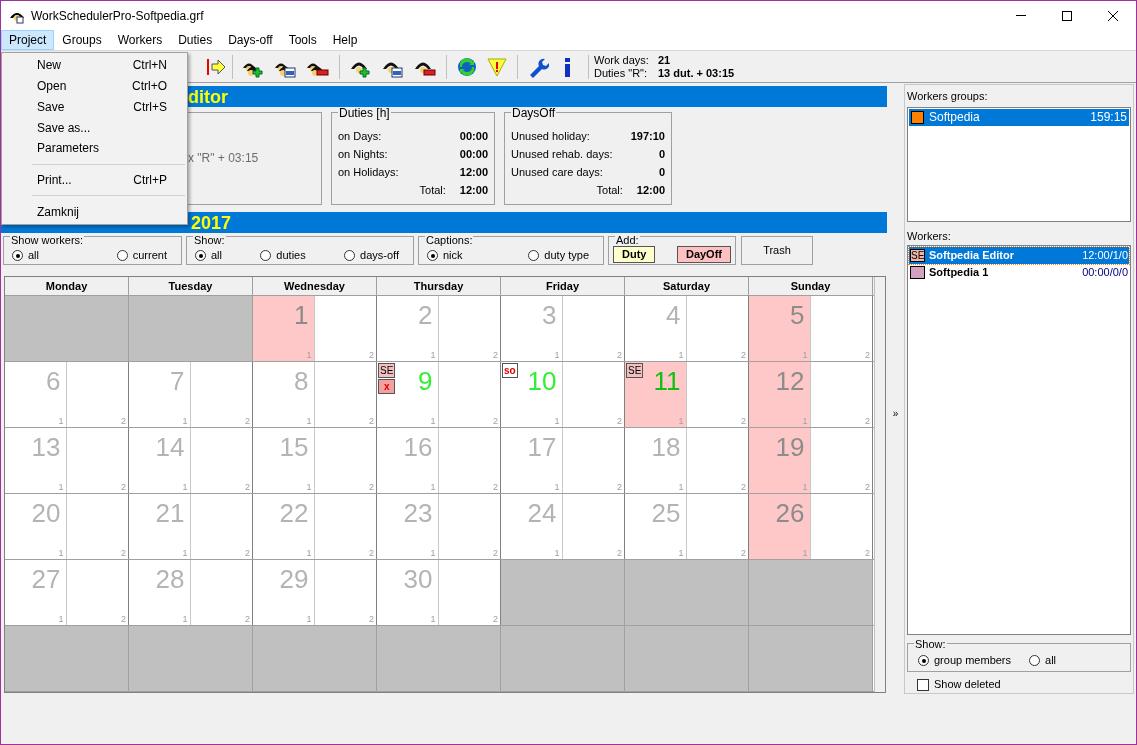 This screenshot has height=745, width=1137. Describe the element at coordinates (467, 66) in the screenshot. I see `refresh-icon` at that location.